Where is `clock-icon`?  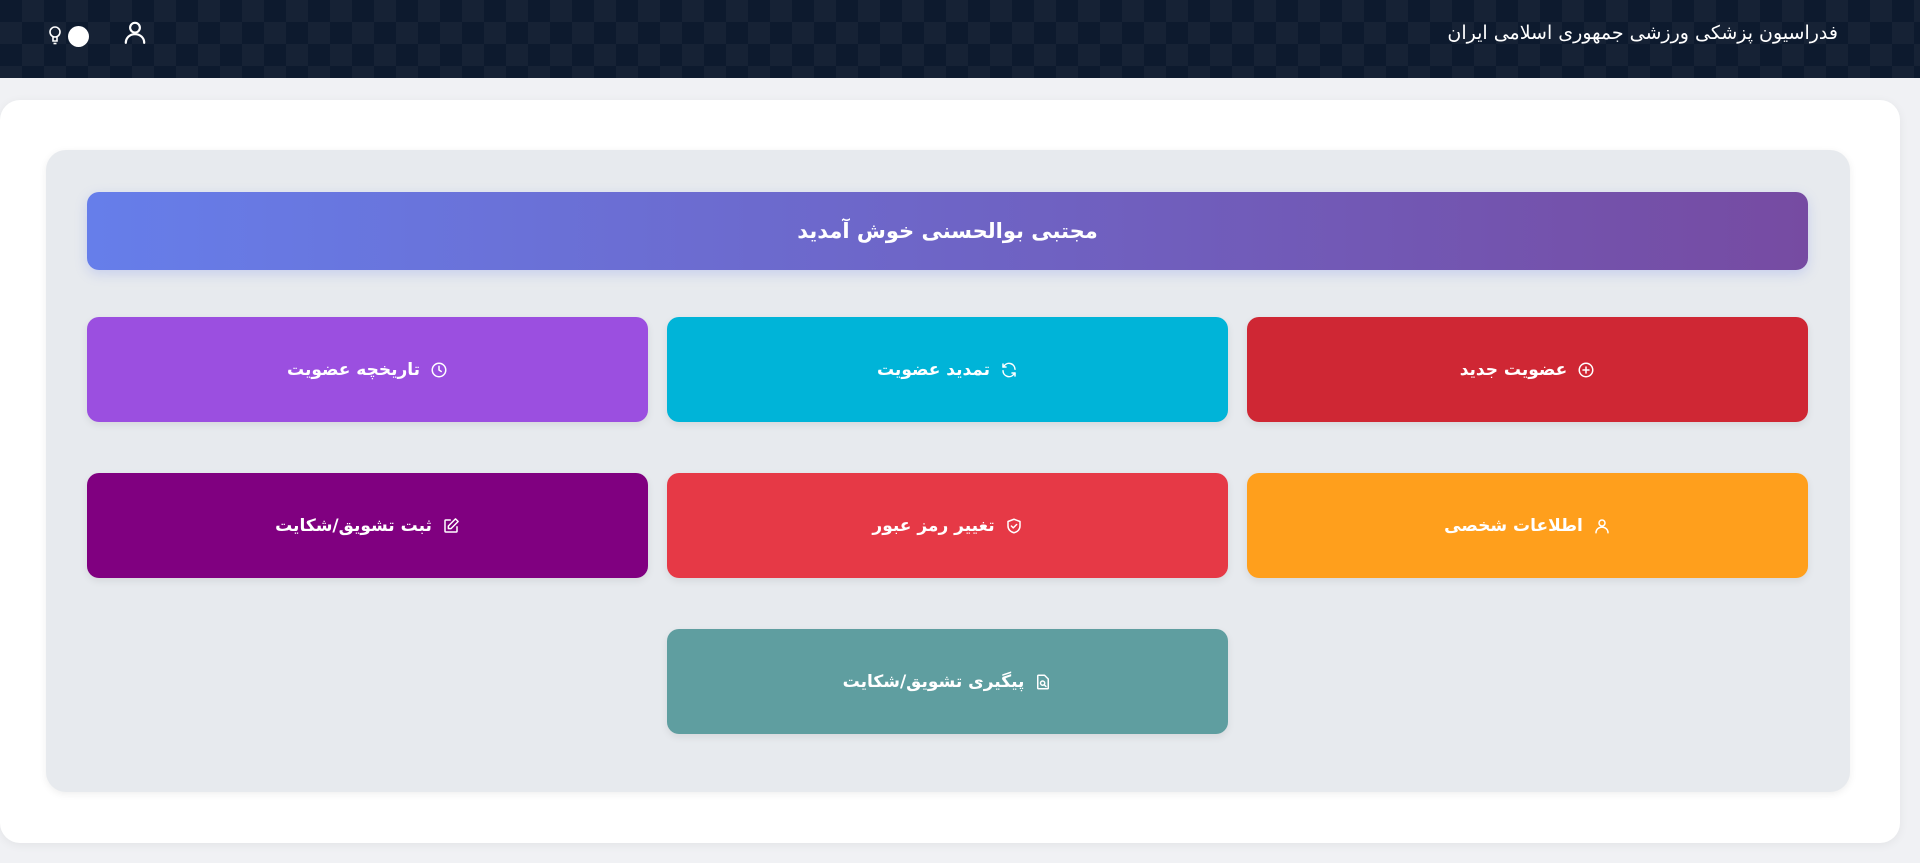 clock-icon is located at coordinates (439, 369).